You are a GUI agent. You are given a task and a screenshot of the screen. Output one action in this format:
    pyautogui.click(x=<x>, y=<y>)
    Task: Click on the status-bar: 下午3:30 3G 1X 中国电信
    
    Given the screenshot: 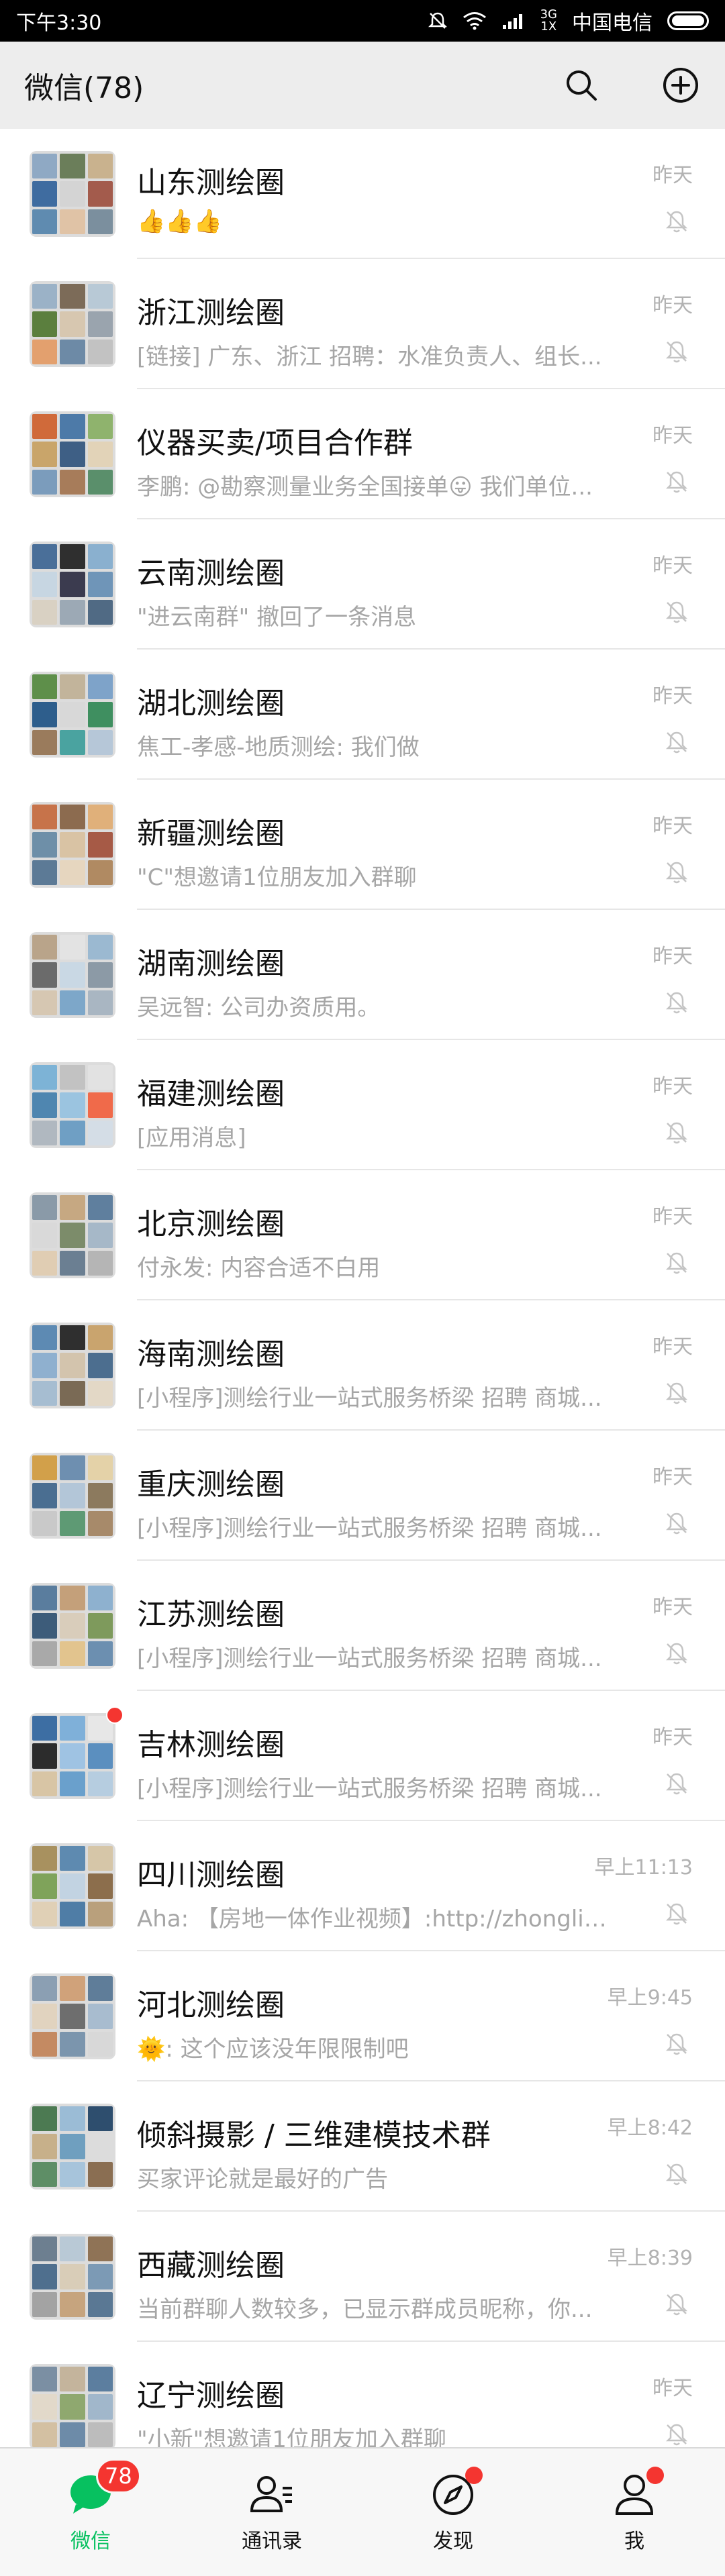 What is the action you would take?
    pyautogui.click(x=362, y=21)
    